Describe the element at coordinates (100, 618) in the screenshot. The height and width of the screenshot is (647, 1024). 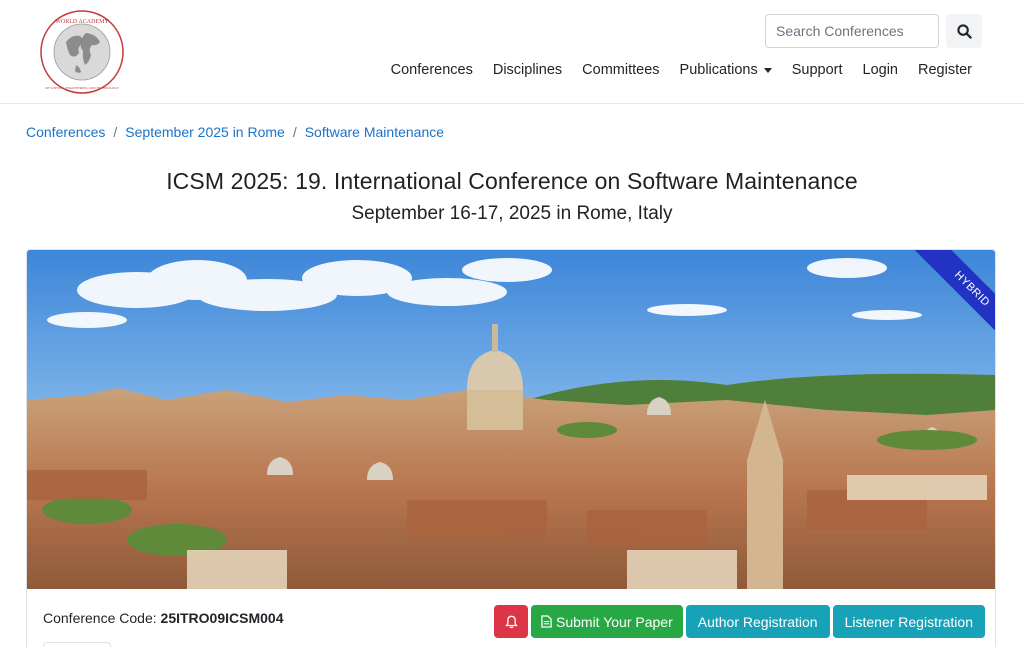
I see `conference-code-label: Conference Code:` at that location.